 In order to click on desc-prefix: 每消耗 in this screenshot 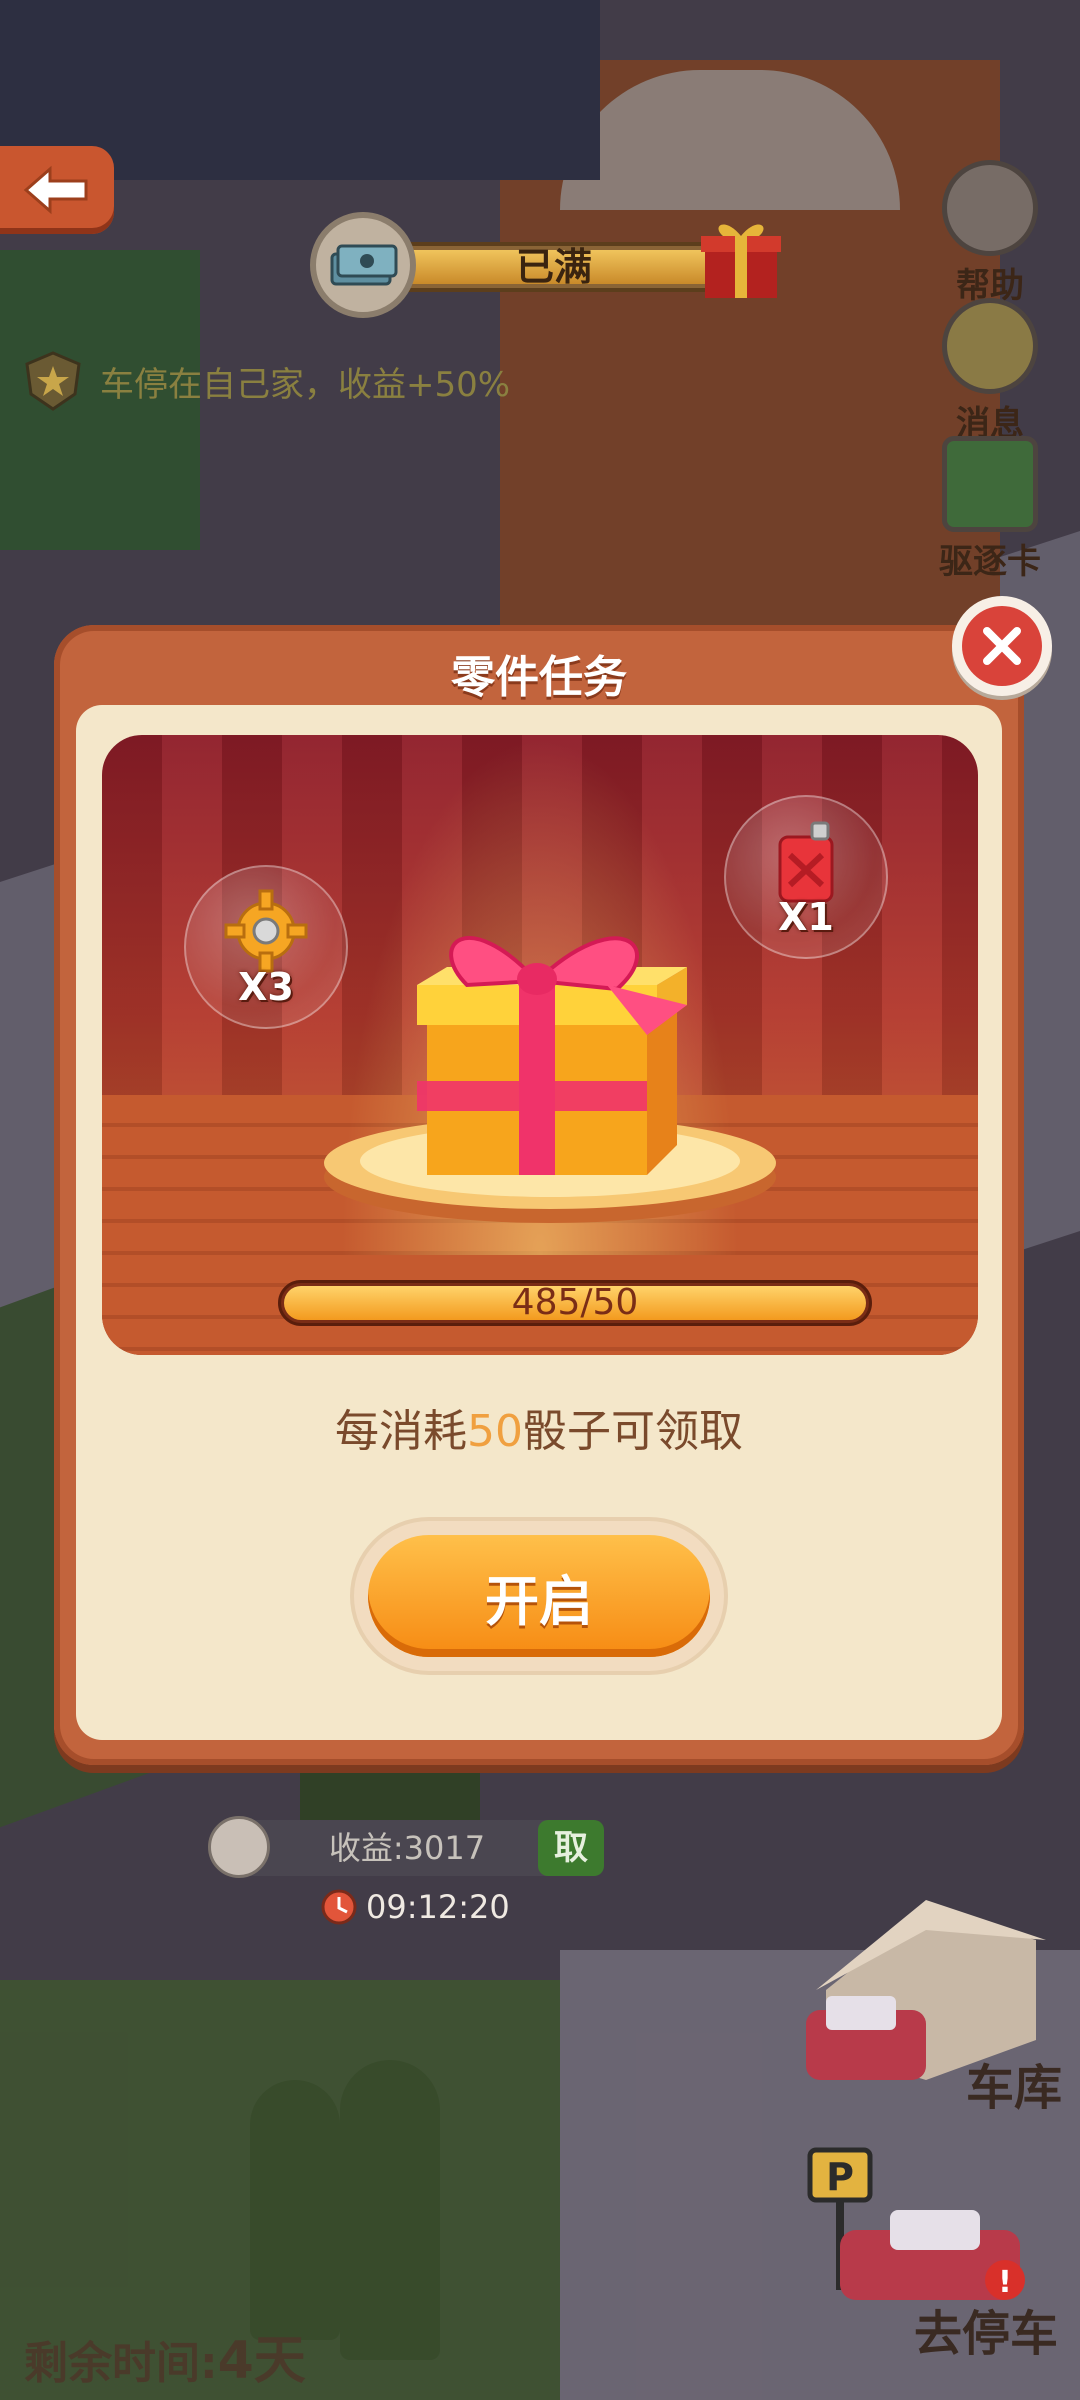, I will do `click(401, 1431)`.